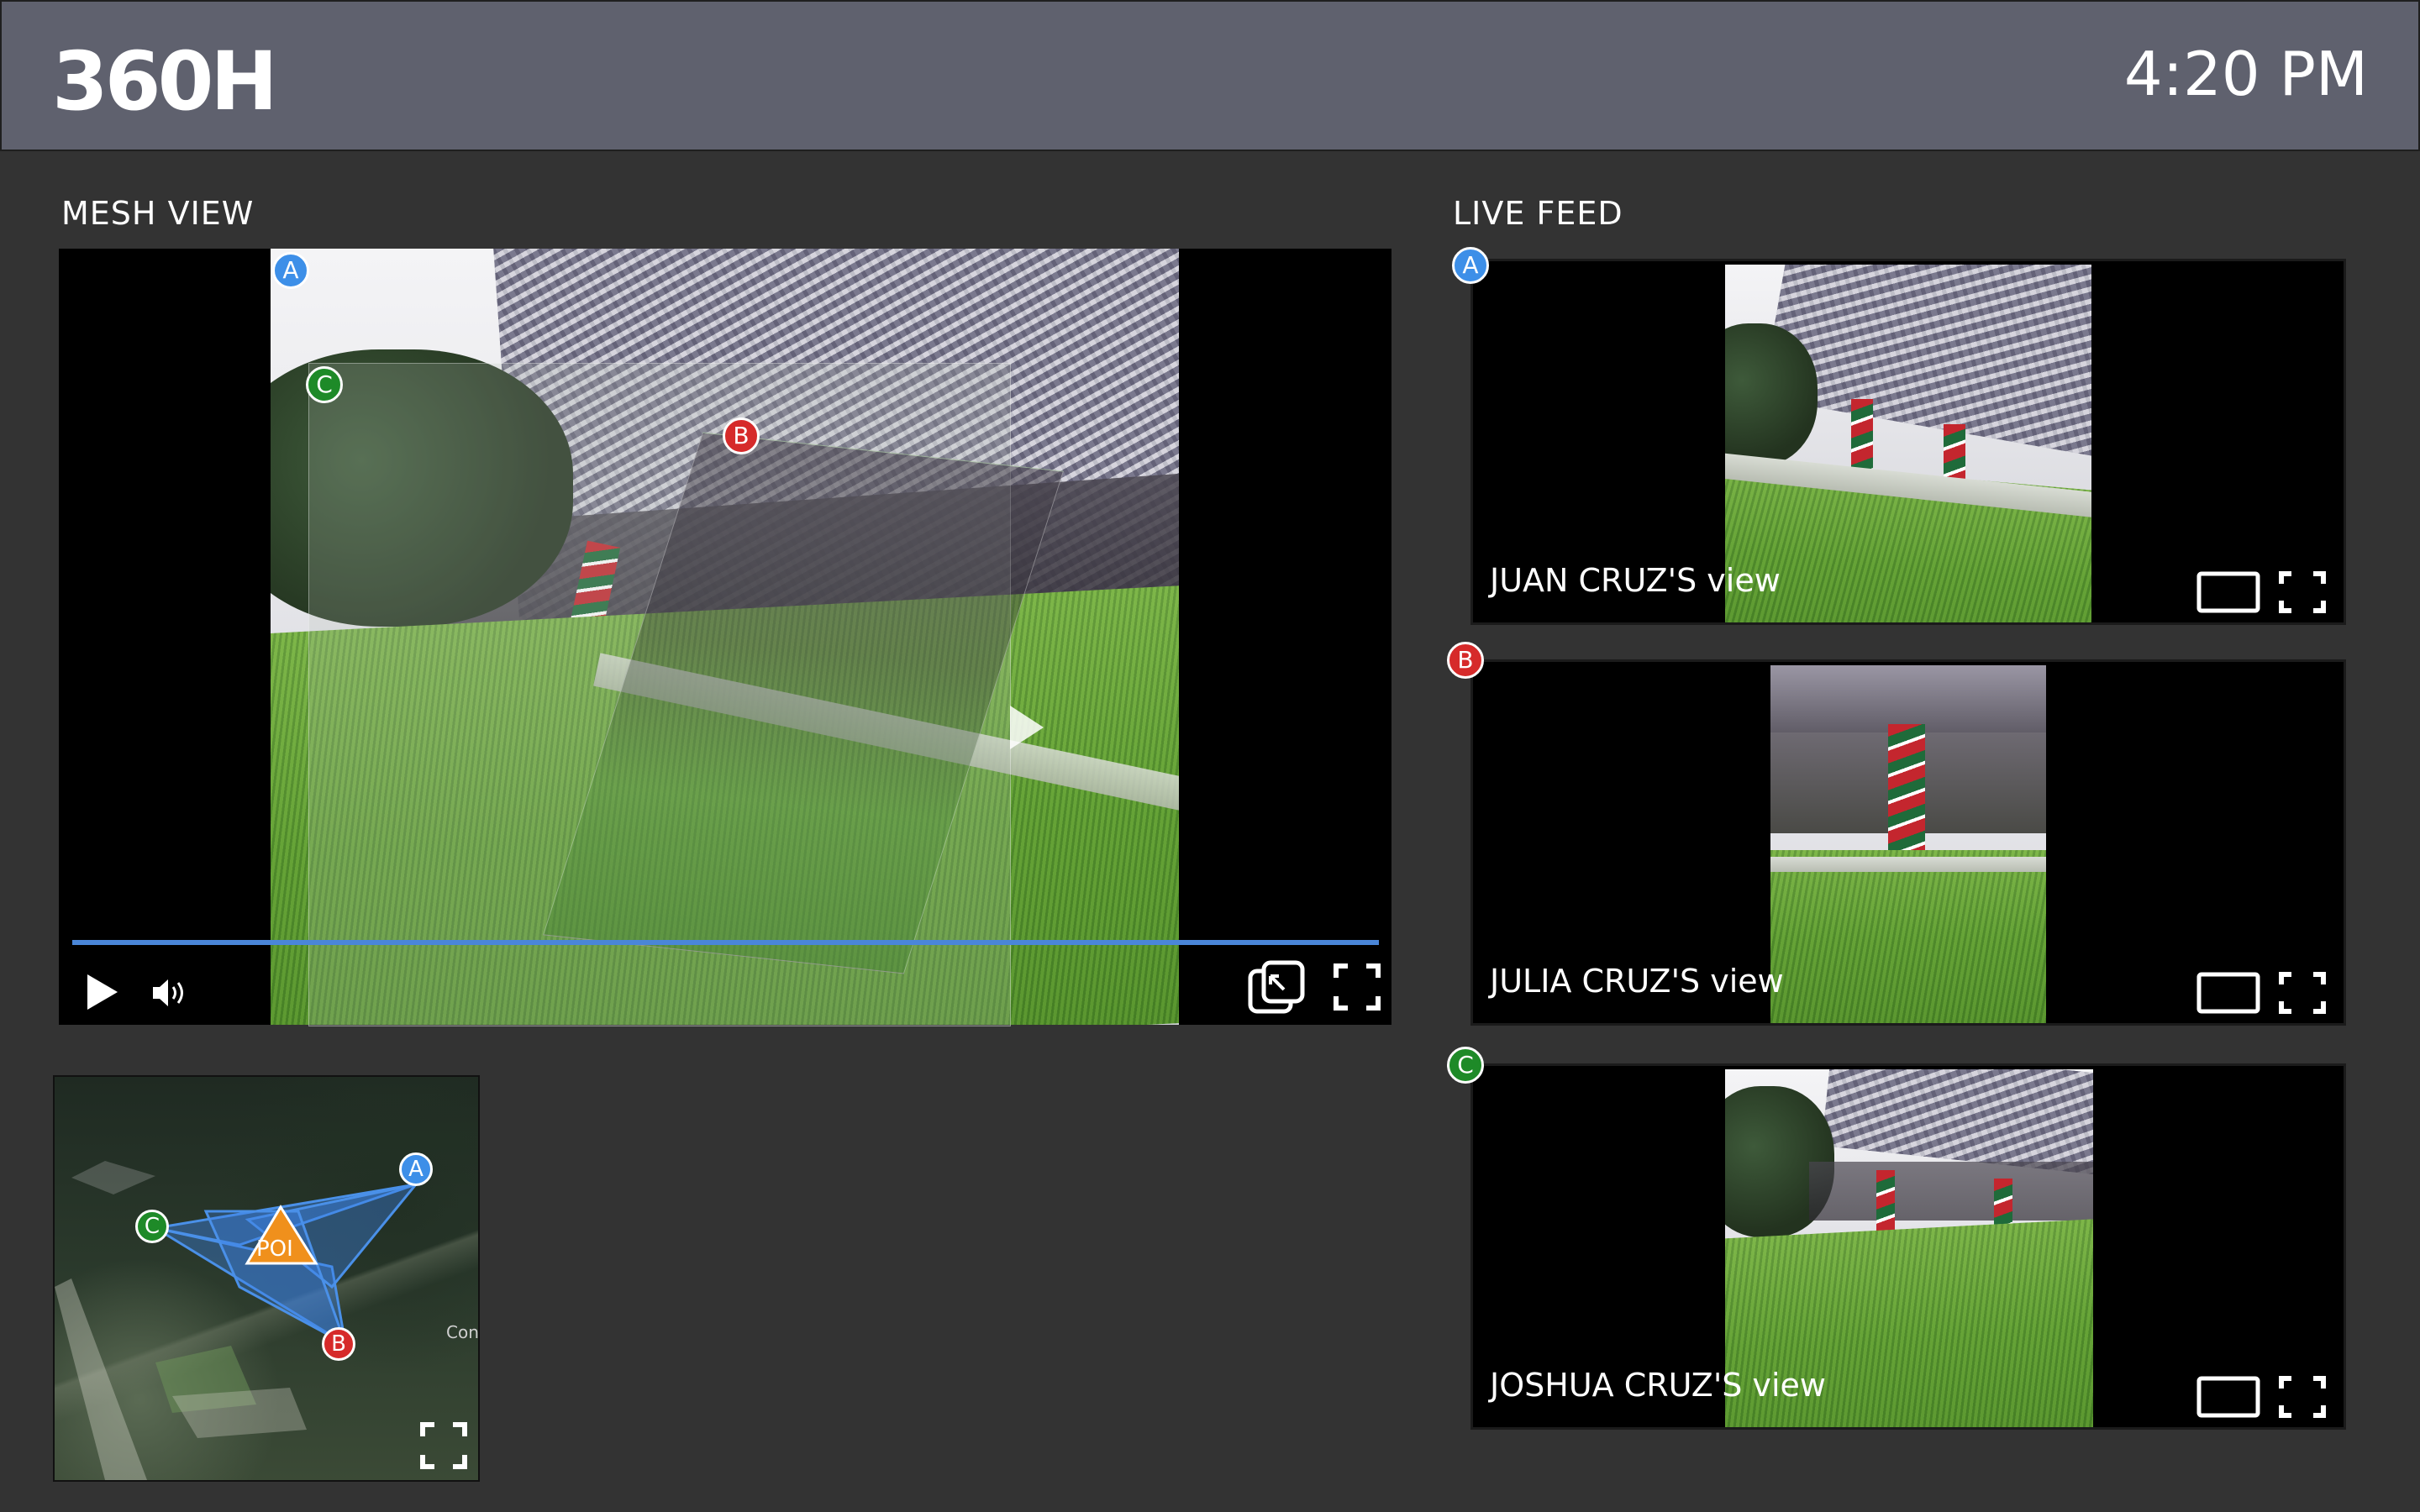 Image resolution: width=2420 pixels, height=1512 pixels. What do you see at coordinates (1357, 987) in the screenshot?
I see `fullscreen-icon` at bounding box center [1357, 987].